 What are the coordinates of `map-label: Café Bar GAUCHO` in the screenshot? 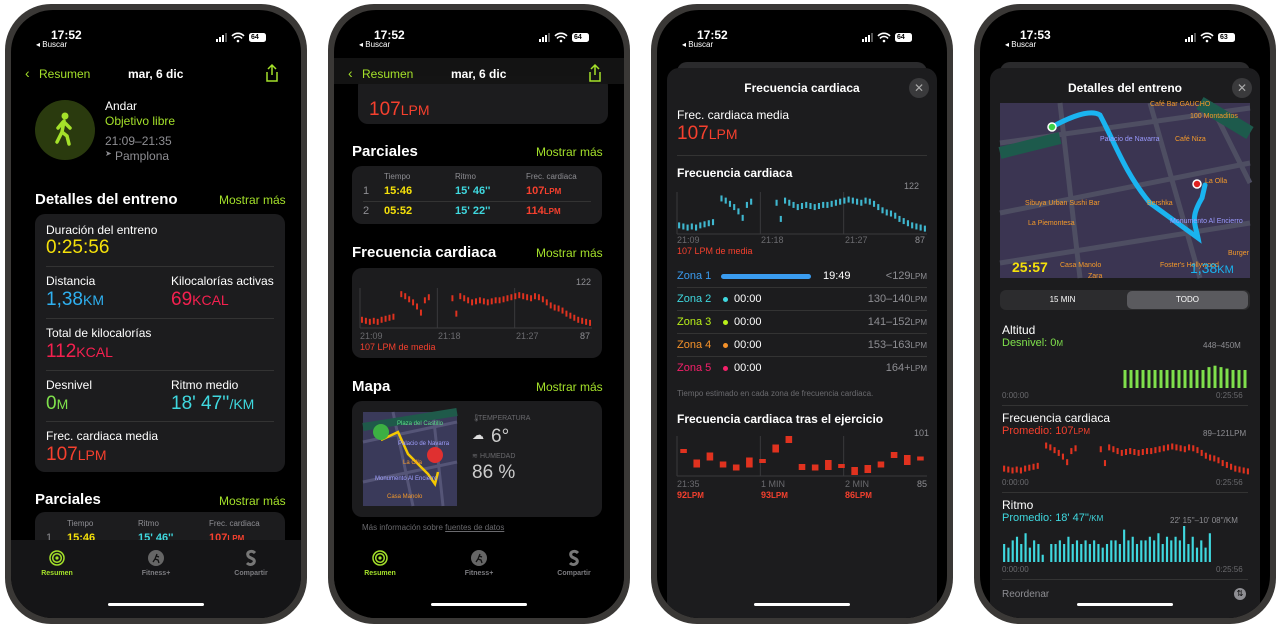 It's located at (1180, 104).